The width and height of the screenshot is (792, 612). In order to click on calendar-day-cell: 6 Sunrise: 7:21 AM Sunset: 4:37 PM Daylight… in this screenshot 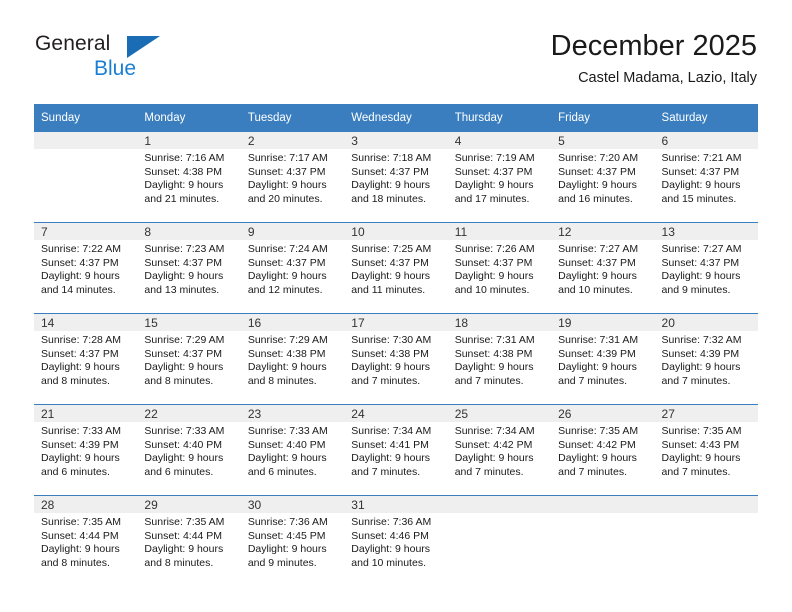, I will do `click(706, 177)`.